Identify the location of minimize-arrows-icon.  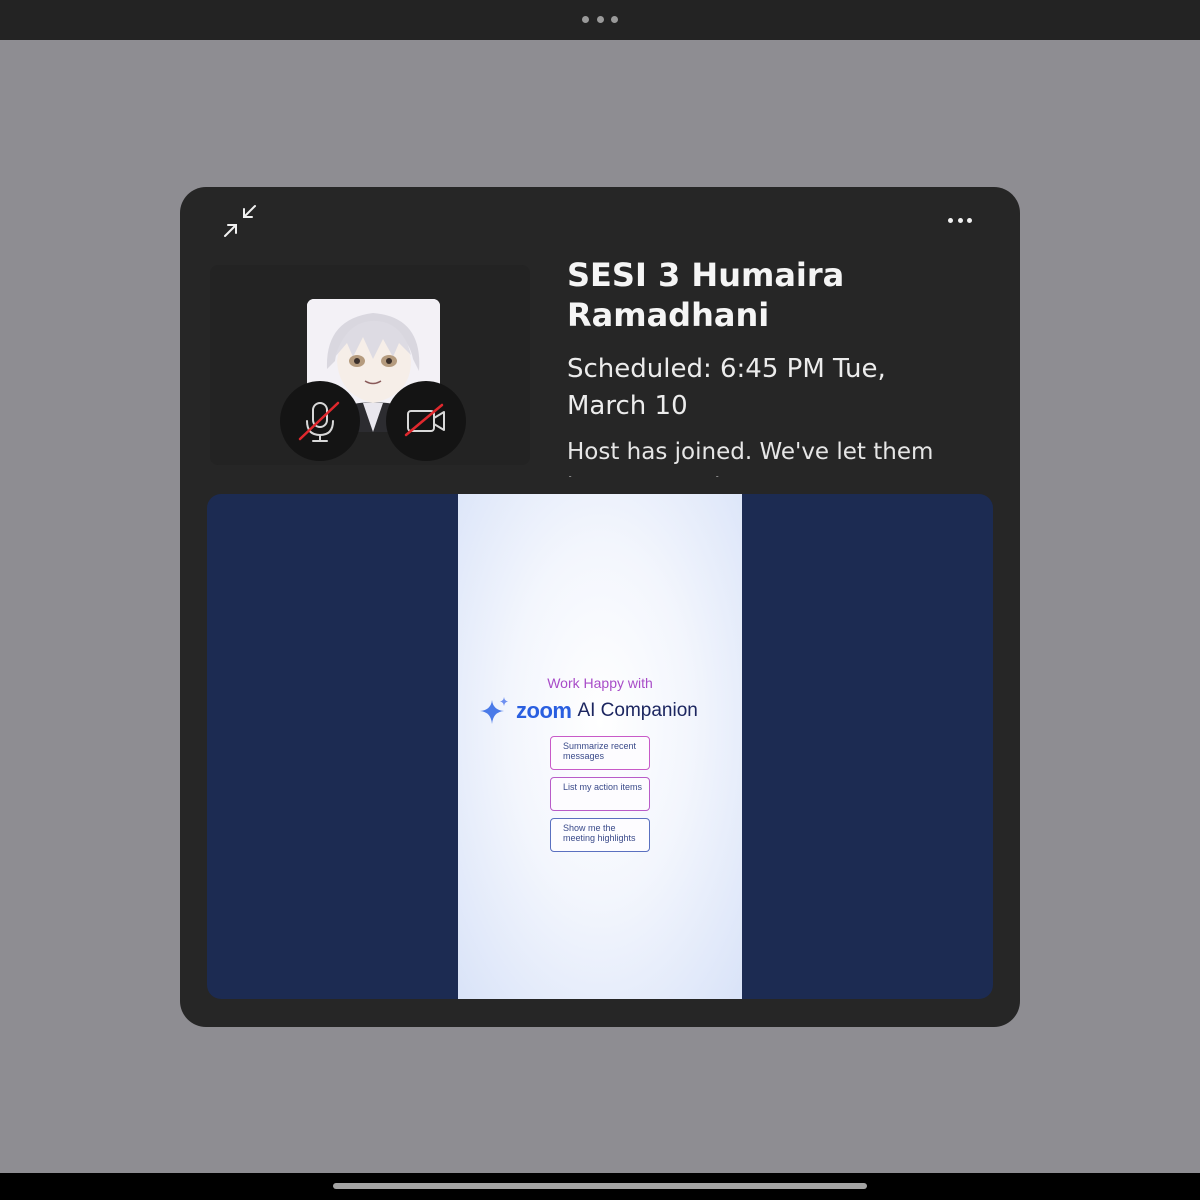
(240, 221).